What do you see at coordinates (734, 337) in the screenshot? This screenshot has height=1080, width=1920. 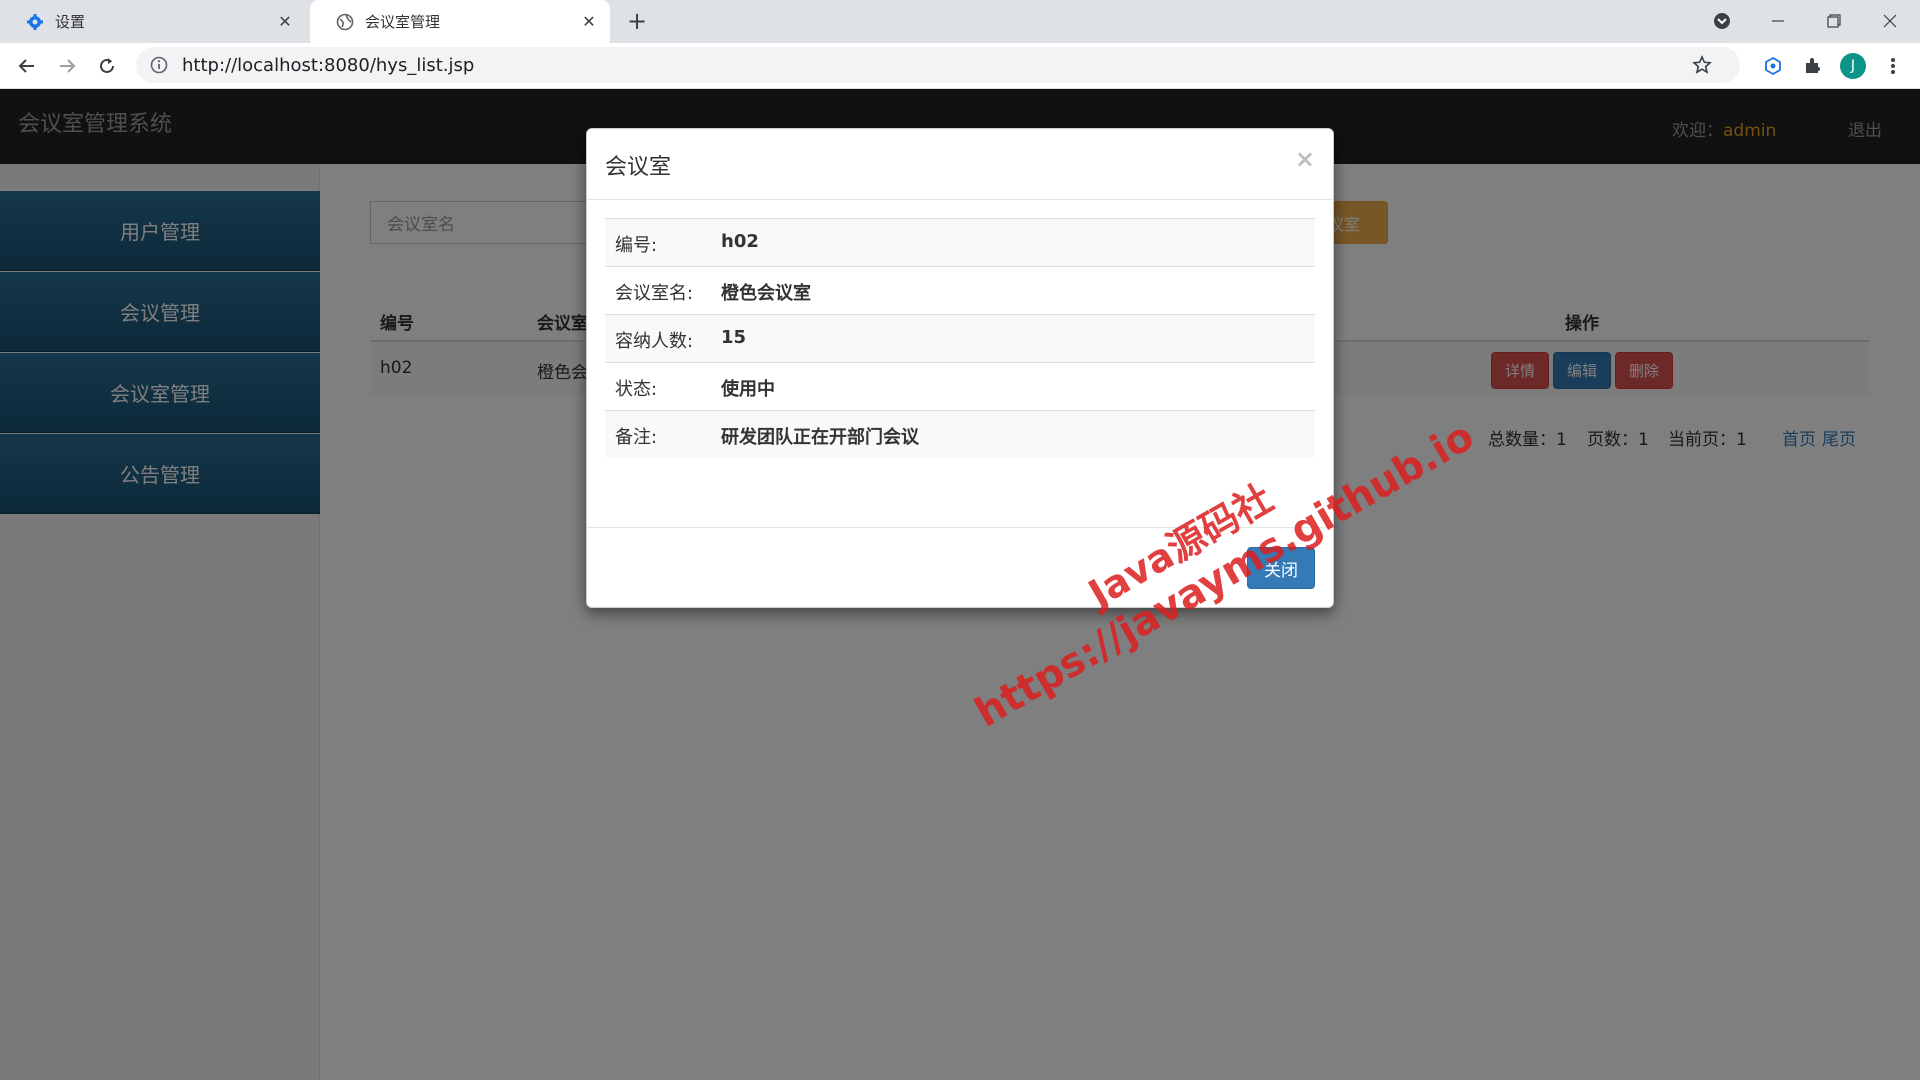 I see `detail-value: 15` at bounding box center [734, 337].